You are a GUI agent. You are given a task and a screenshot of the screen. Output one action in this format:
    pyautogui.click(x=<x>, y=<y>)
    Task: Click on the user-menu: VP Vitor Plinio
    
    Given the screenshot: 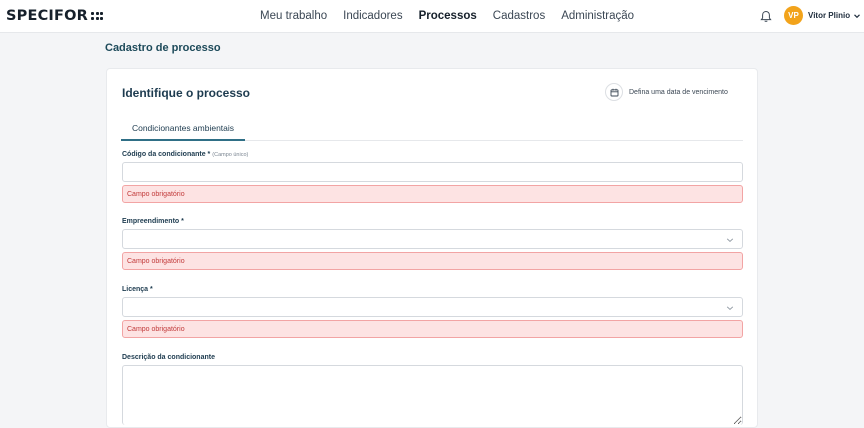 What is the action you would take?
    pyautogui.click(x=822, y=15)
    